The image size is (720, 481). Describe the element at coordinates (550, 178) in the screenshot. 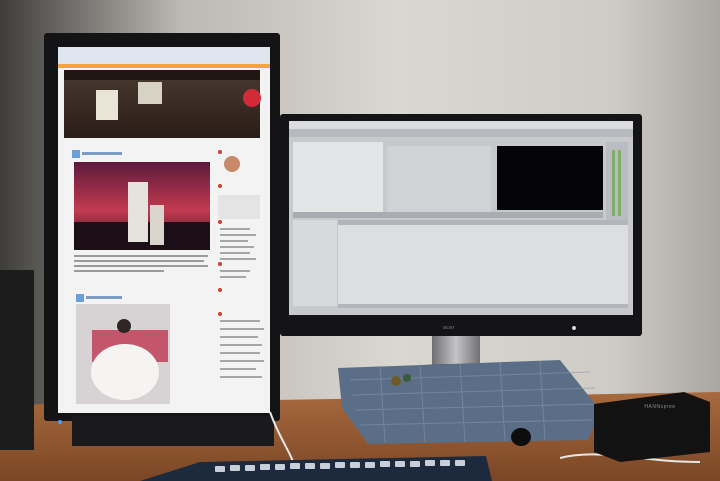

I see `preview-panel` at that location.